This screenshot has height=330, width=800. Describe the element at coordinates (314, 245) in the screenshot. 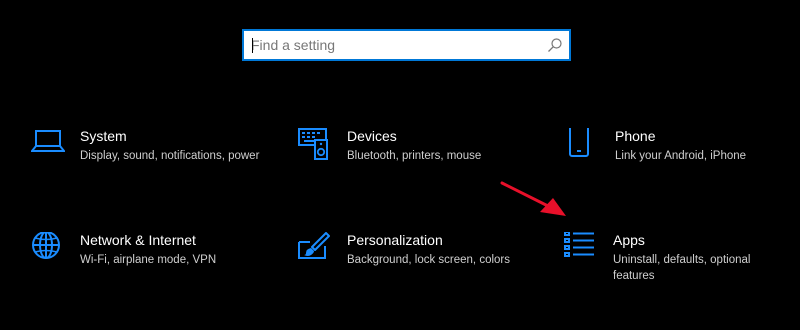

I see `paintbrush-icon` at that location.